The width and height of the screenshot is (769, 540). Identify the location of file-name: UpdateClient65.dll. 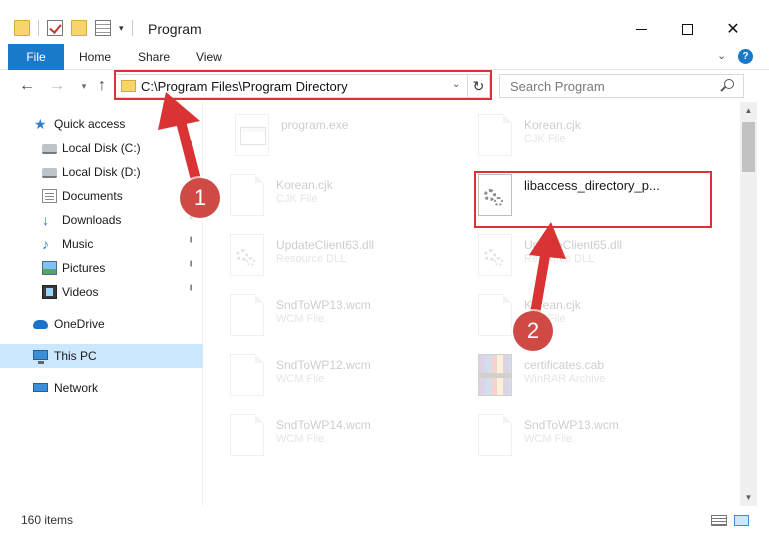
(573, 245).